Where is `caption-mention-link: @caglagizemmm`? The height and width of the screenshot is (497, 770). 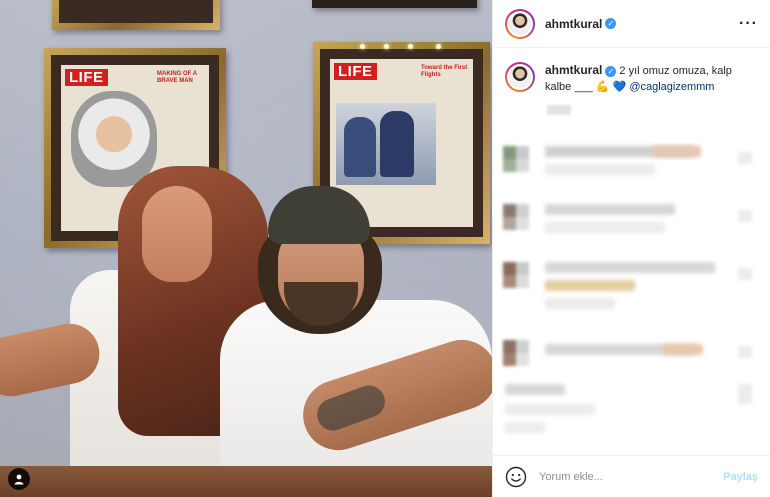 caption-mention-link: @caglagizemmm is located at coordinates (671, 87).